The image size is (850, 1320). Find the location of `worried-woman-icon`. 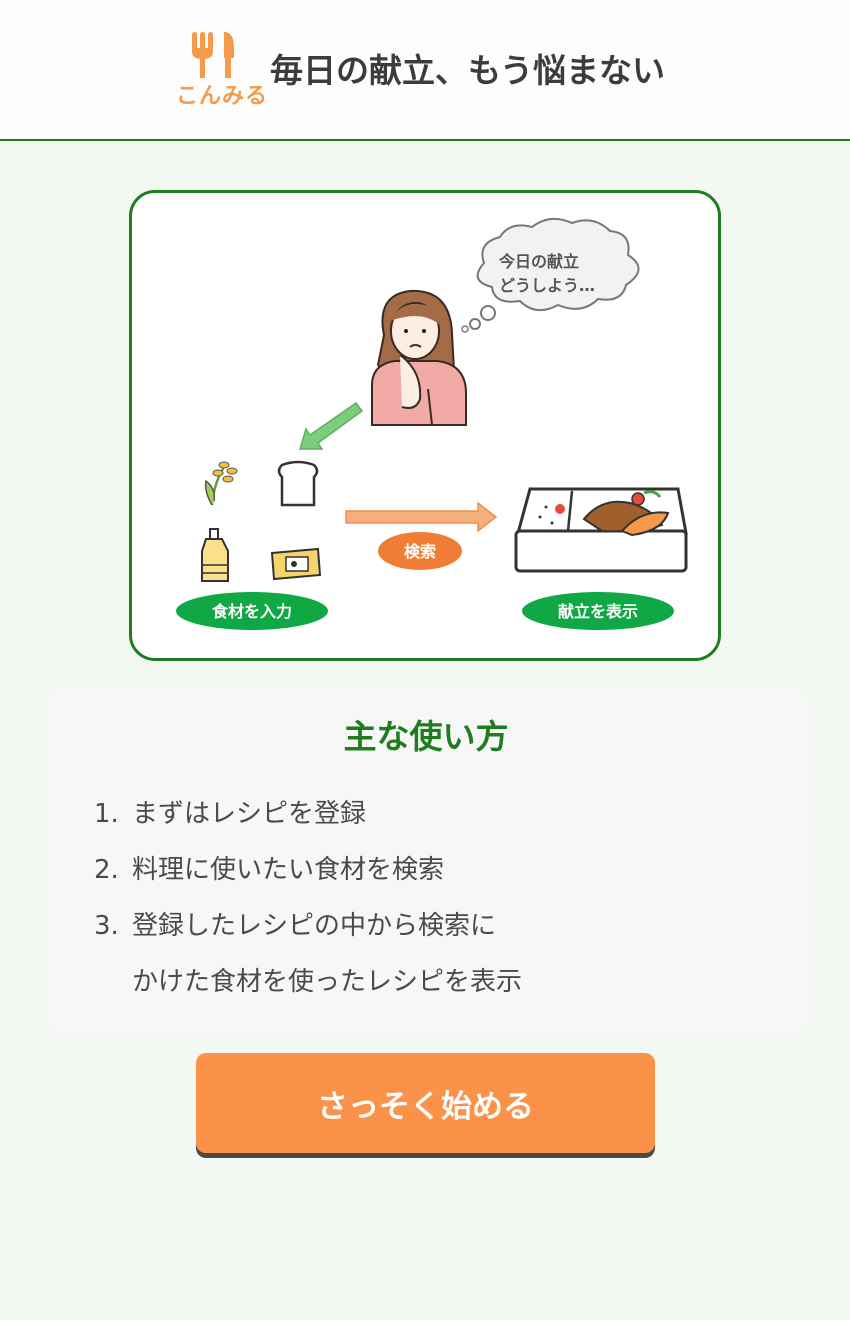

worried-woman-icon is located at coordinates (419, 357).